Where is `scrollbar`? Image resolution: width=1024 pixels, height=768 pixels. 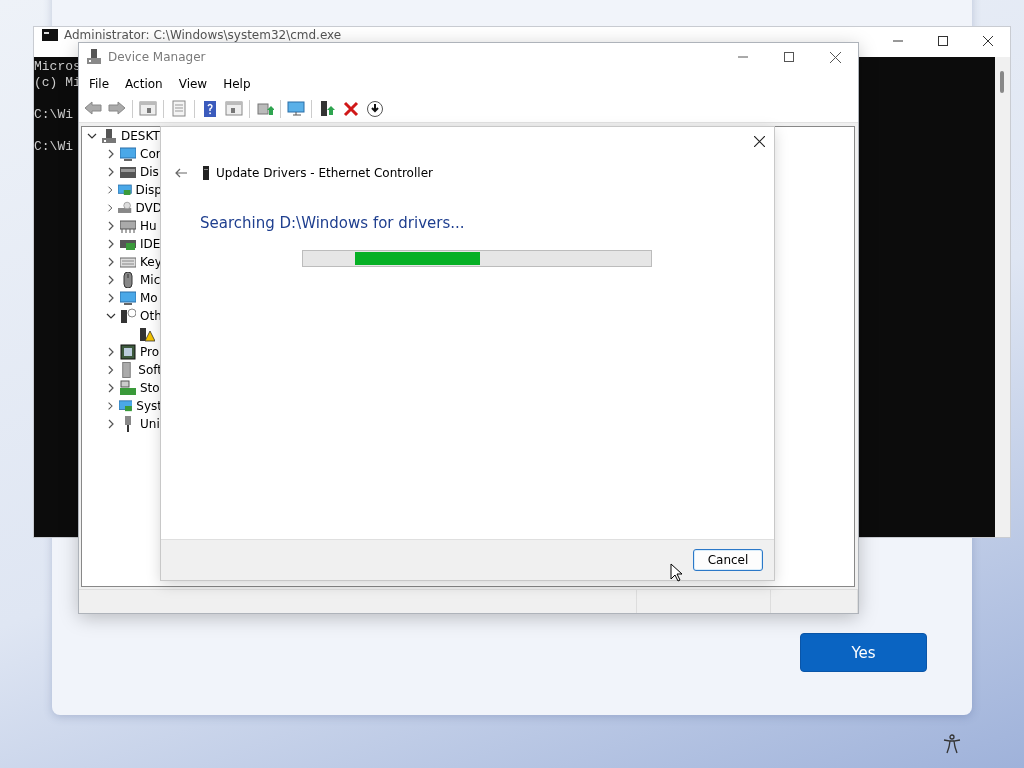
scrollbar is located at coordinates (1002, 297).